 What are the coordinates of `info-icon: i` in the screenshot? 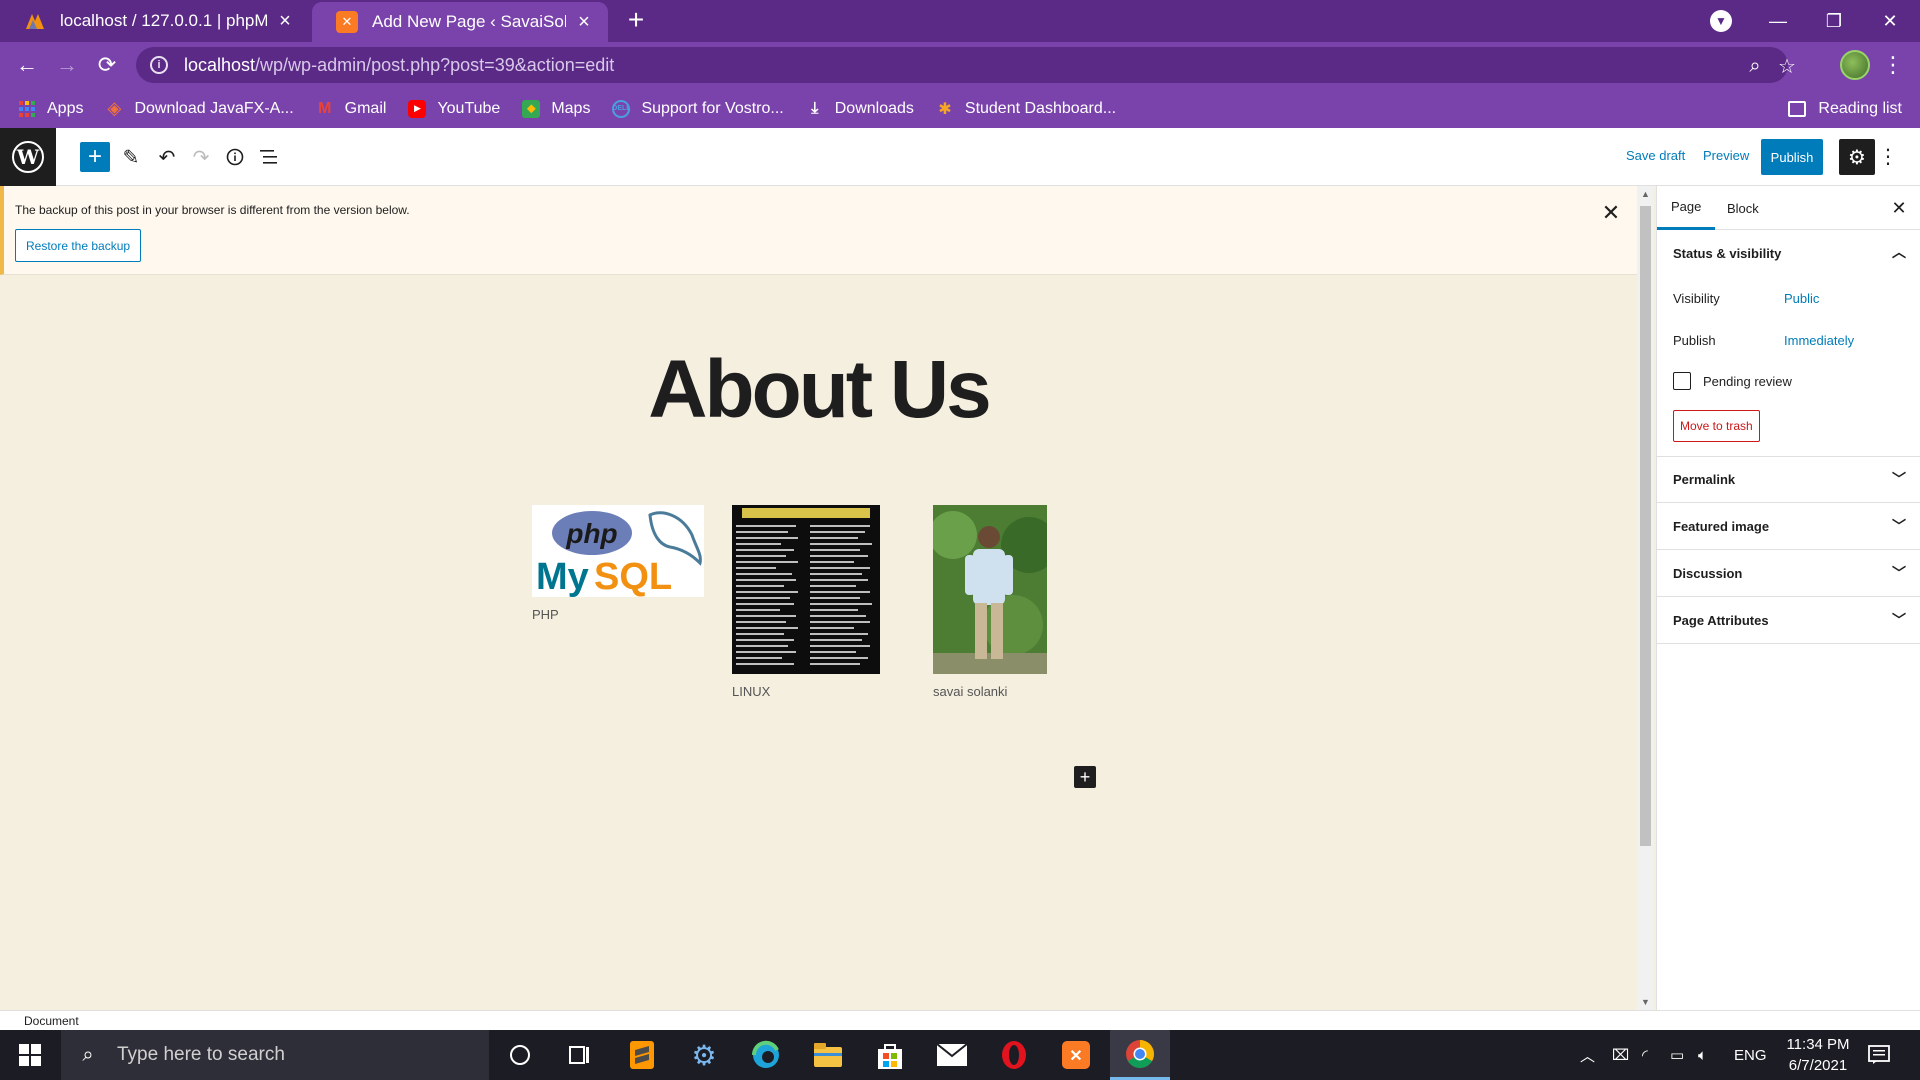 It's located at (159, 65).